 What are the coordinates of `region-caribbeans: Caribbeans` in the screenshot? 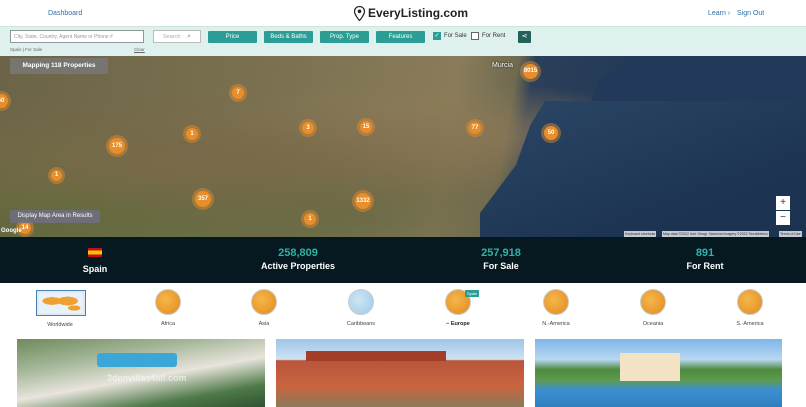 It's located at (361, 308).